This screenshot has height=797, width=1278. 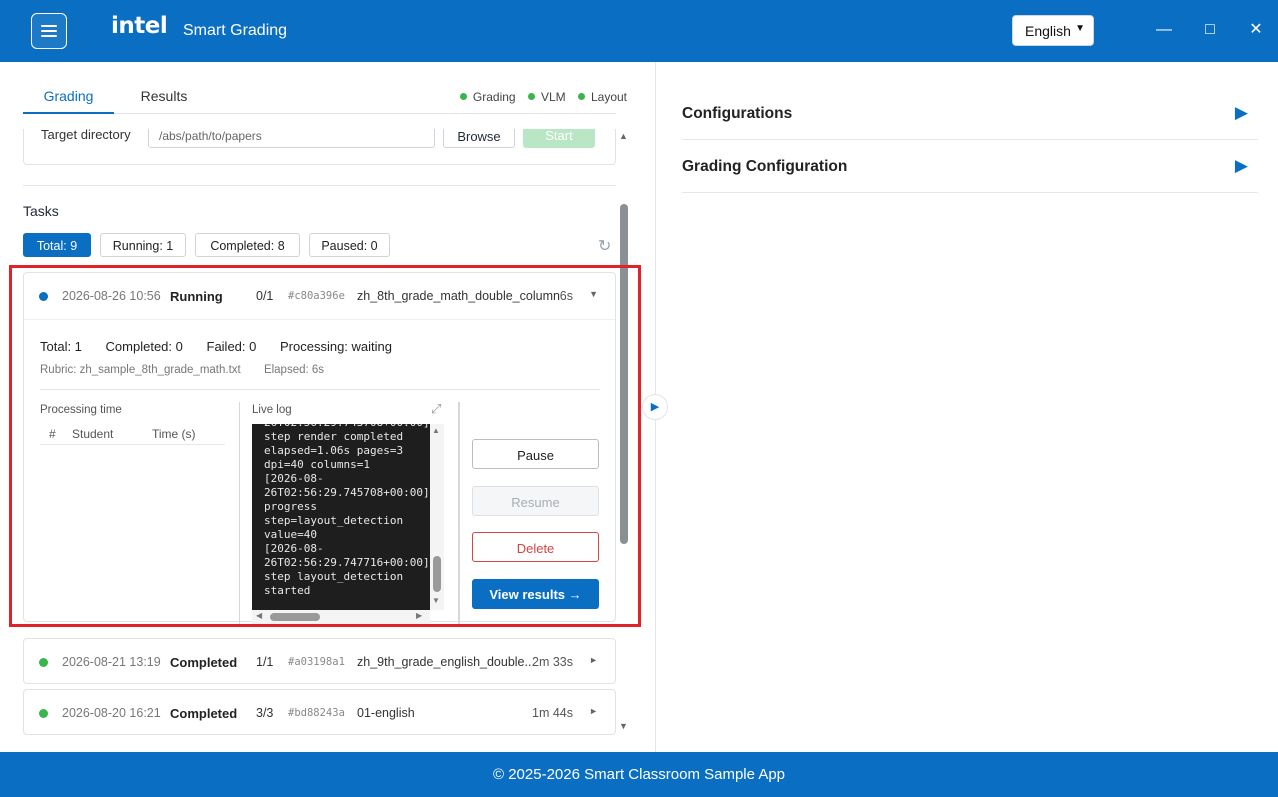 I want to click on expand-icon: ⤢, so click(x=436, y=409).